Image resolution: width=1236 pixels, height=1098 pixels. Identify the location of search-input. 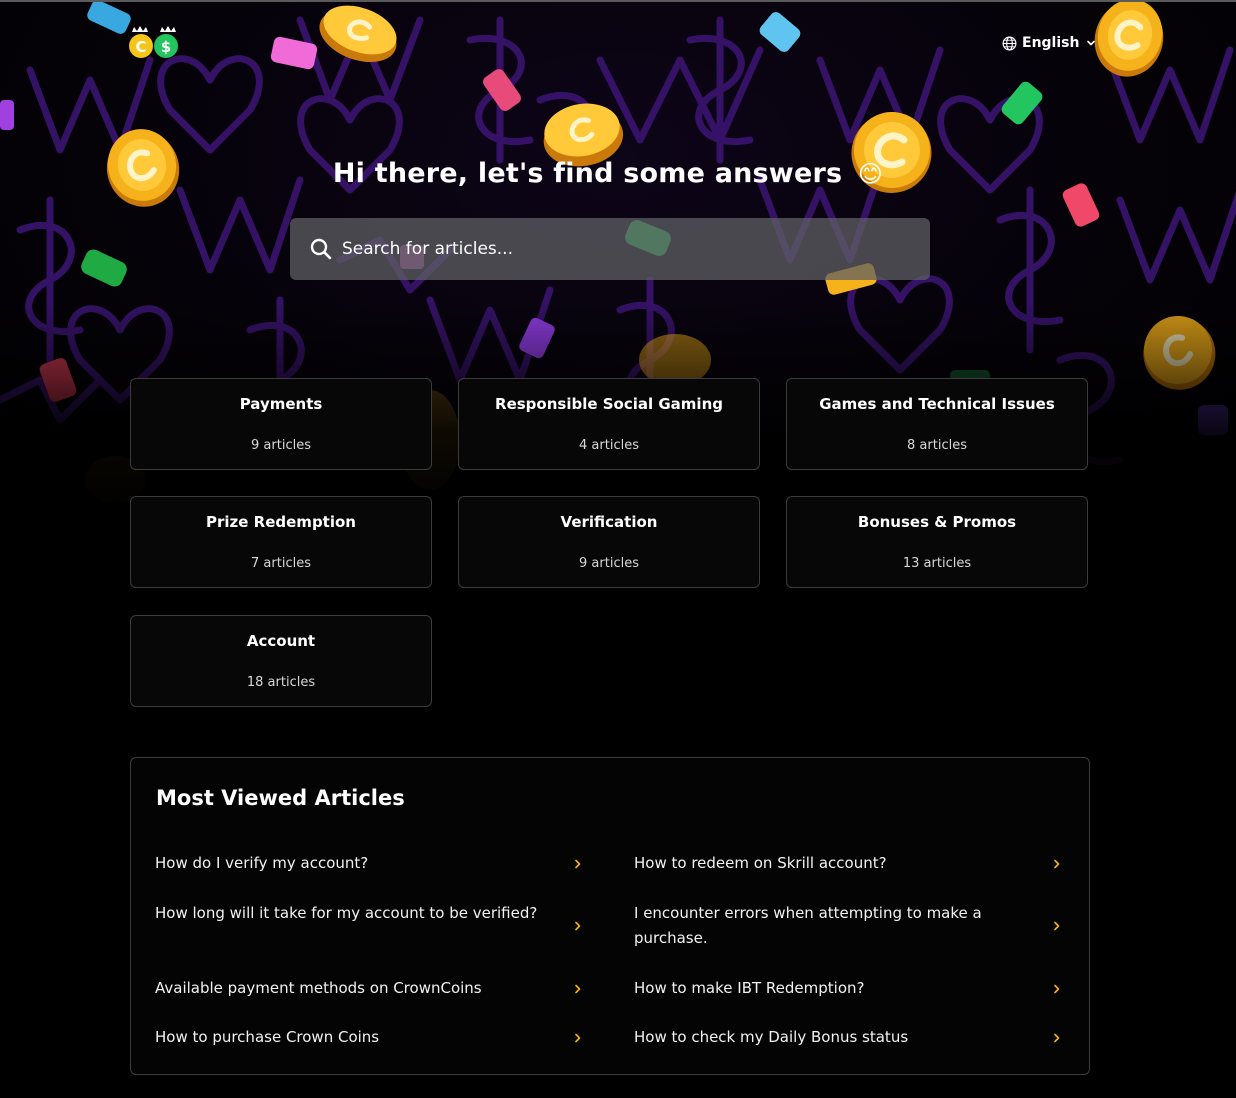
(622, 249).